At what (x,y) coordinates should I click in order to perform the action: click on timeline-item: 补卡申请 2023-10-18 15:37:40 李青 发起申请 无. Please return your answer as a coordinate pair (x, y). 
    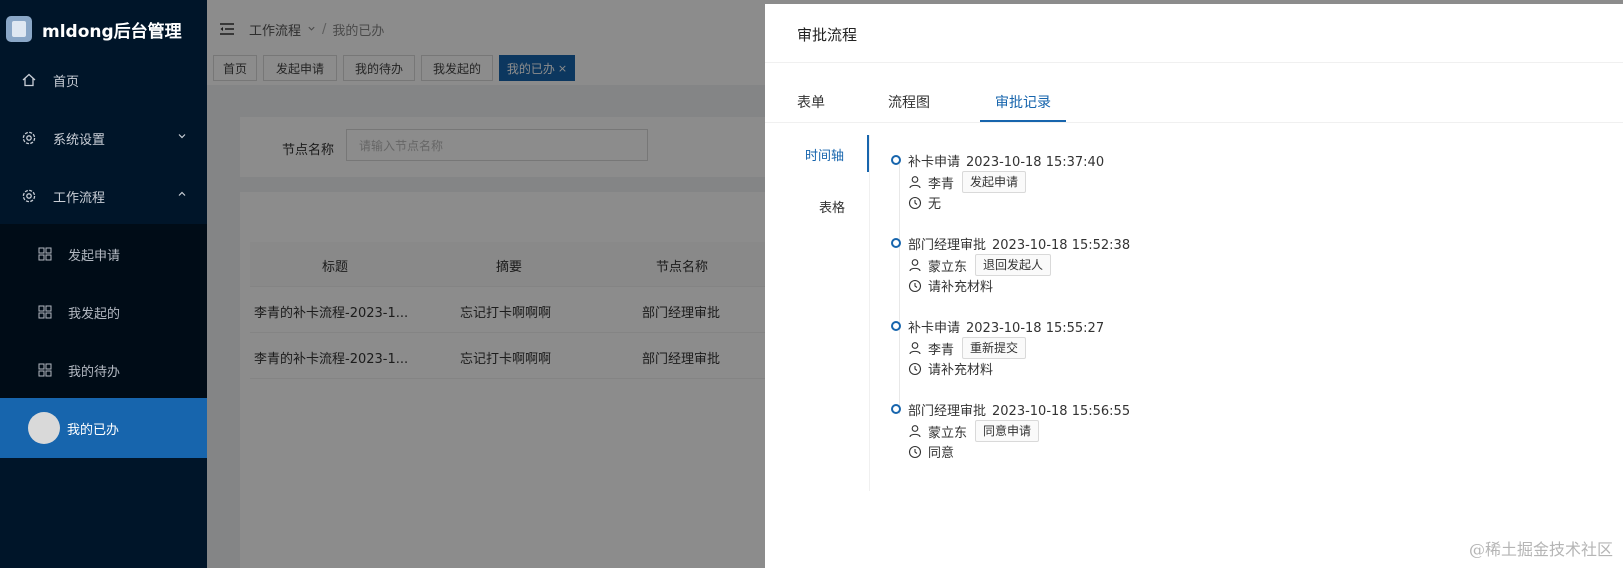
    Looking at the image, I should click on (1089, 182).